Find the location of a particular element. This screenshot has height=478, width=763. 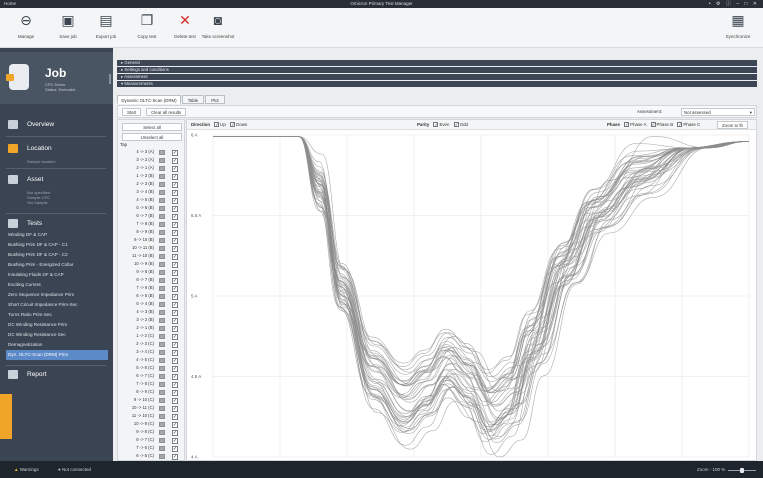

tap-row: 9 -> 8 (C) ✓ is located at coordinates (152, 432).